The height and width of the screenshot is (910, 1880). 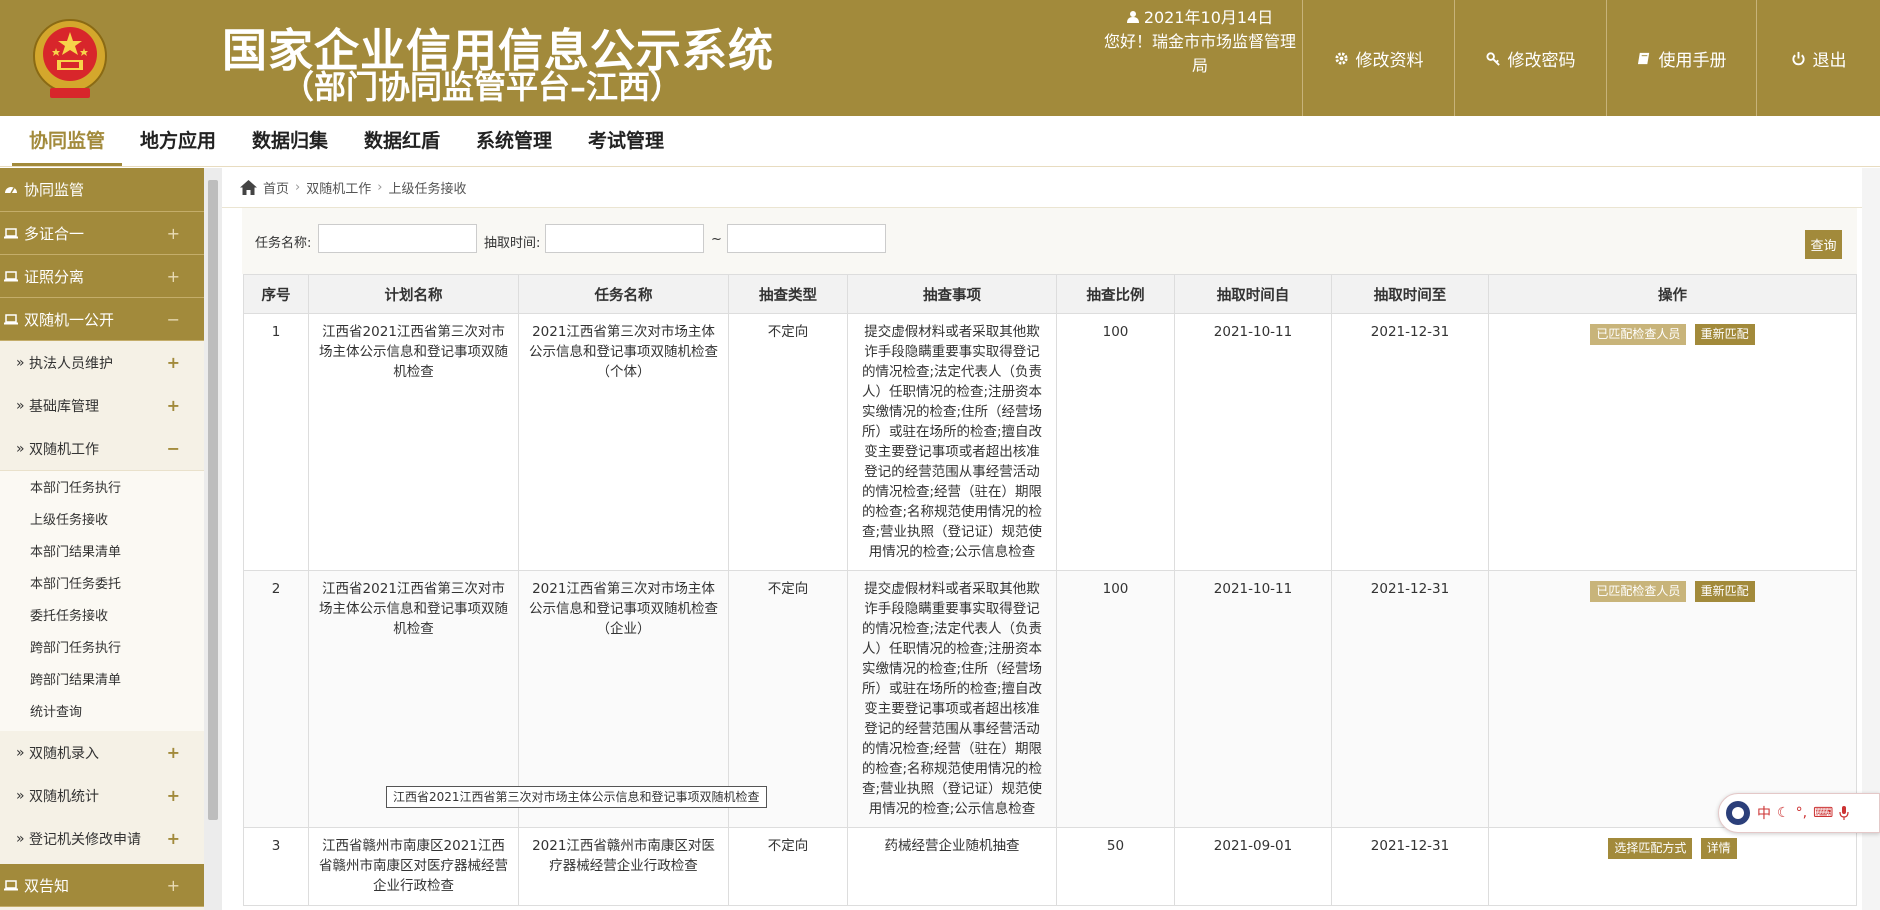 I want to click on column-header: 抽取时间自, so click(x=1253, y=294).